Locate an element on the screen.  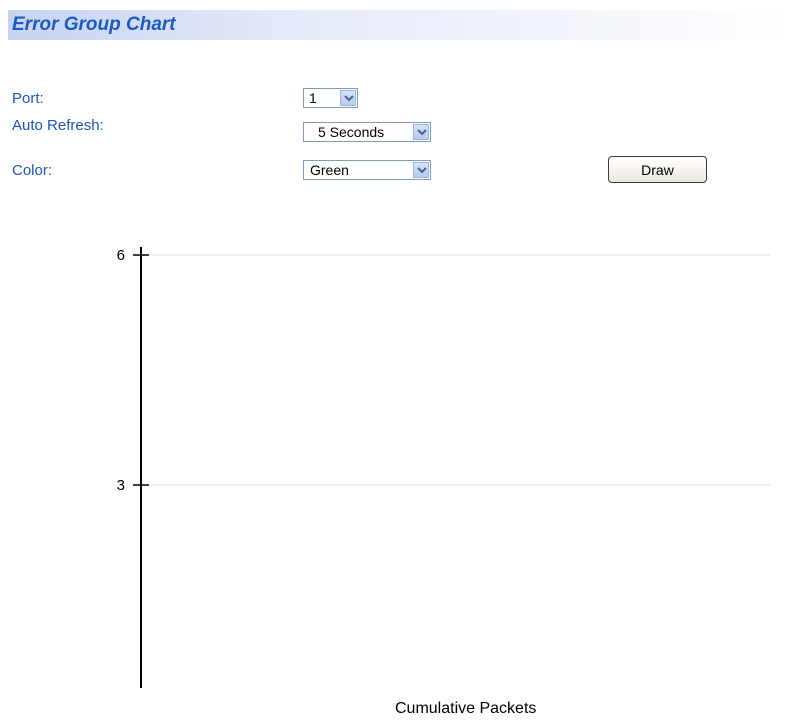
color-label: Color: is located at coordinates (32, 170).